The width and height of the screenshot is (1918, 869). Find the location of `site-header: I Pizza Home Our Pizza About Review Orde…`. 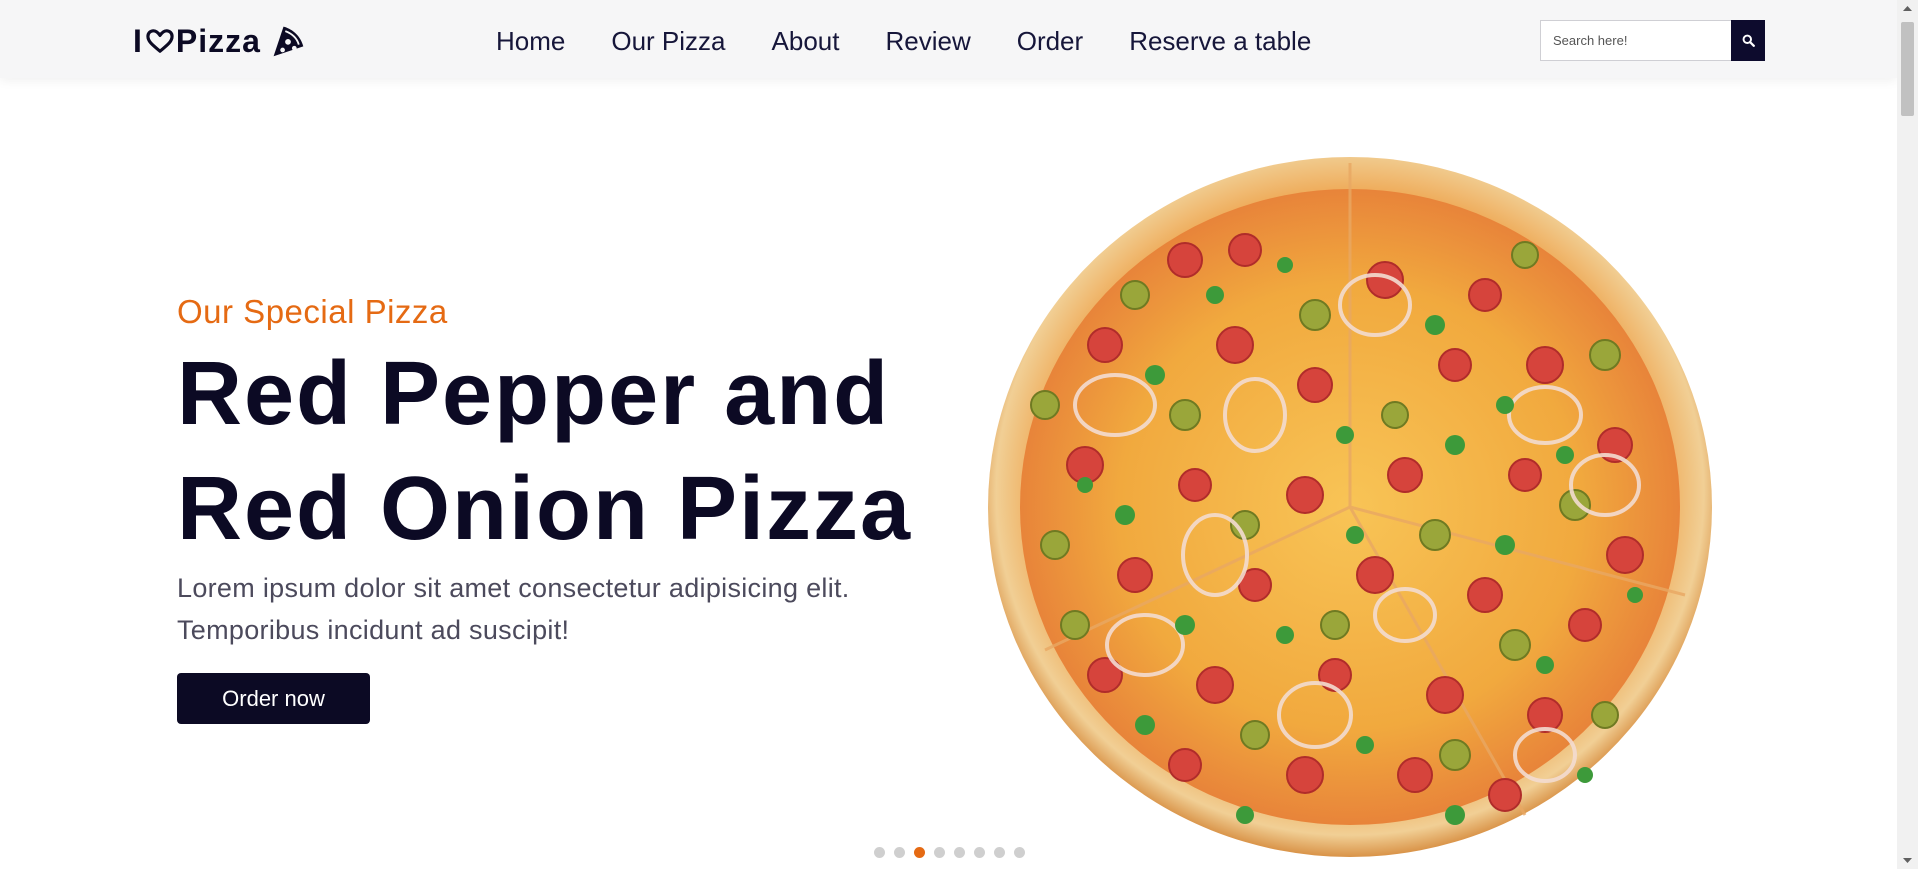

site-header: I Pizza Home Our Pizza About Review Orde… is located at coordinates (948, 39).